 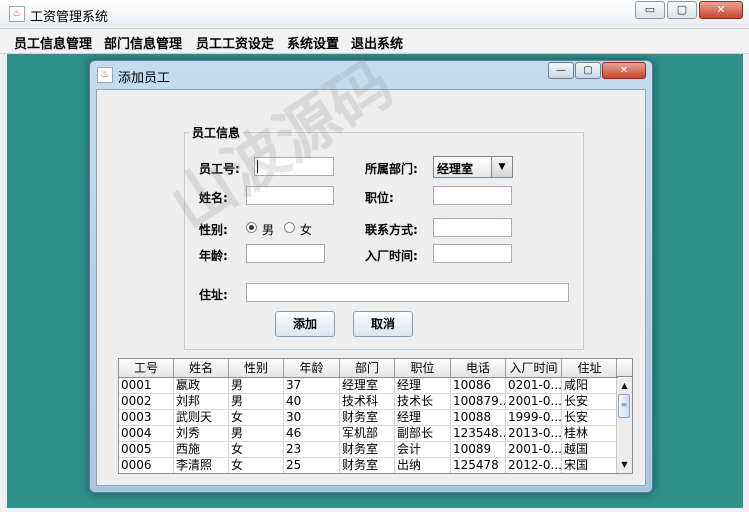 I want to click on table-row: 0003 武则天女 30 财务室 经理 10088 1999-0... 长安, so click(x=368, y=418).